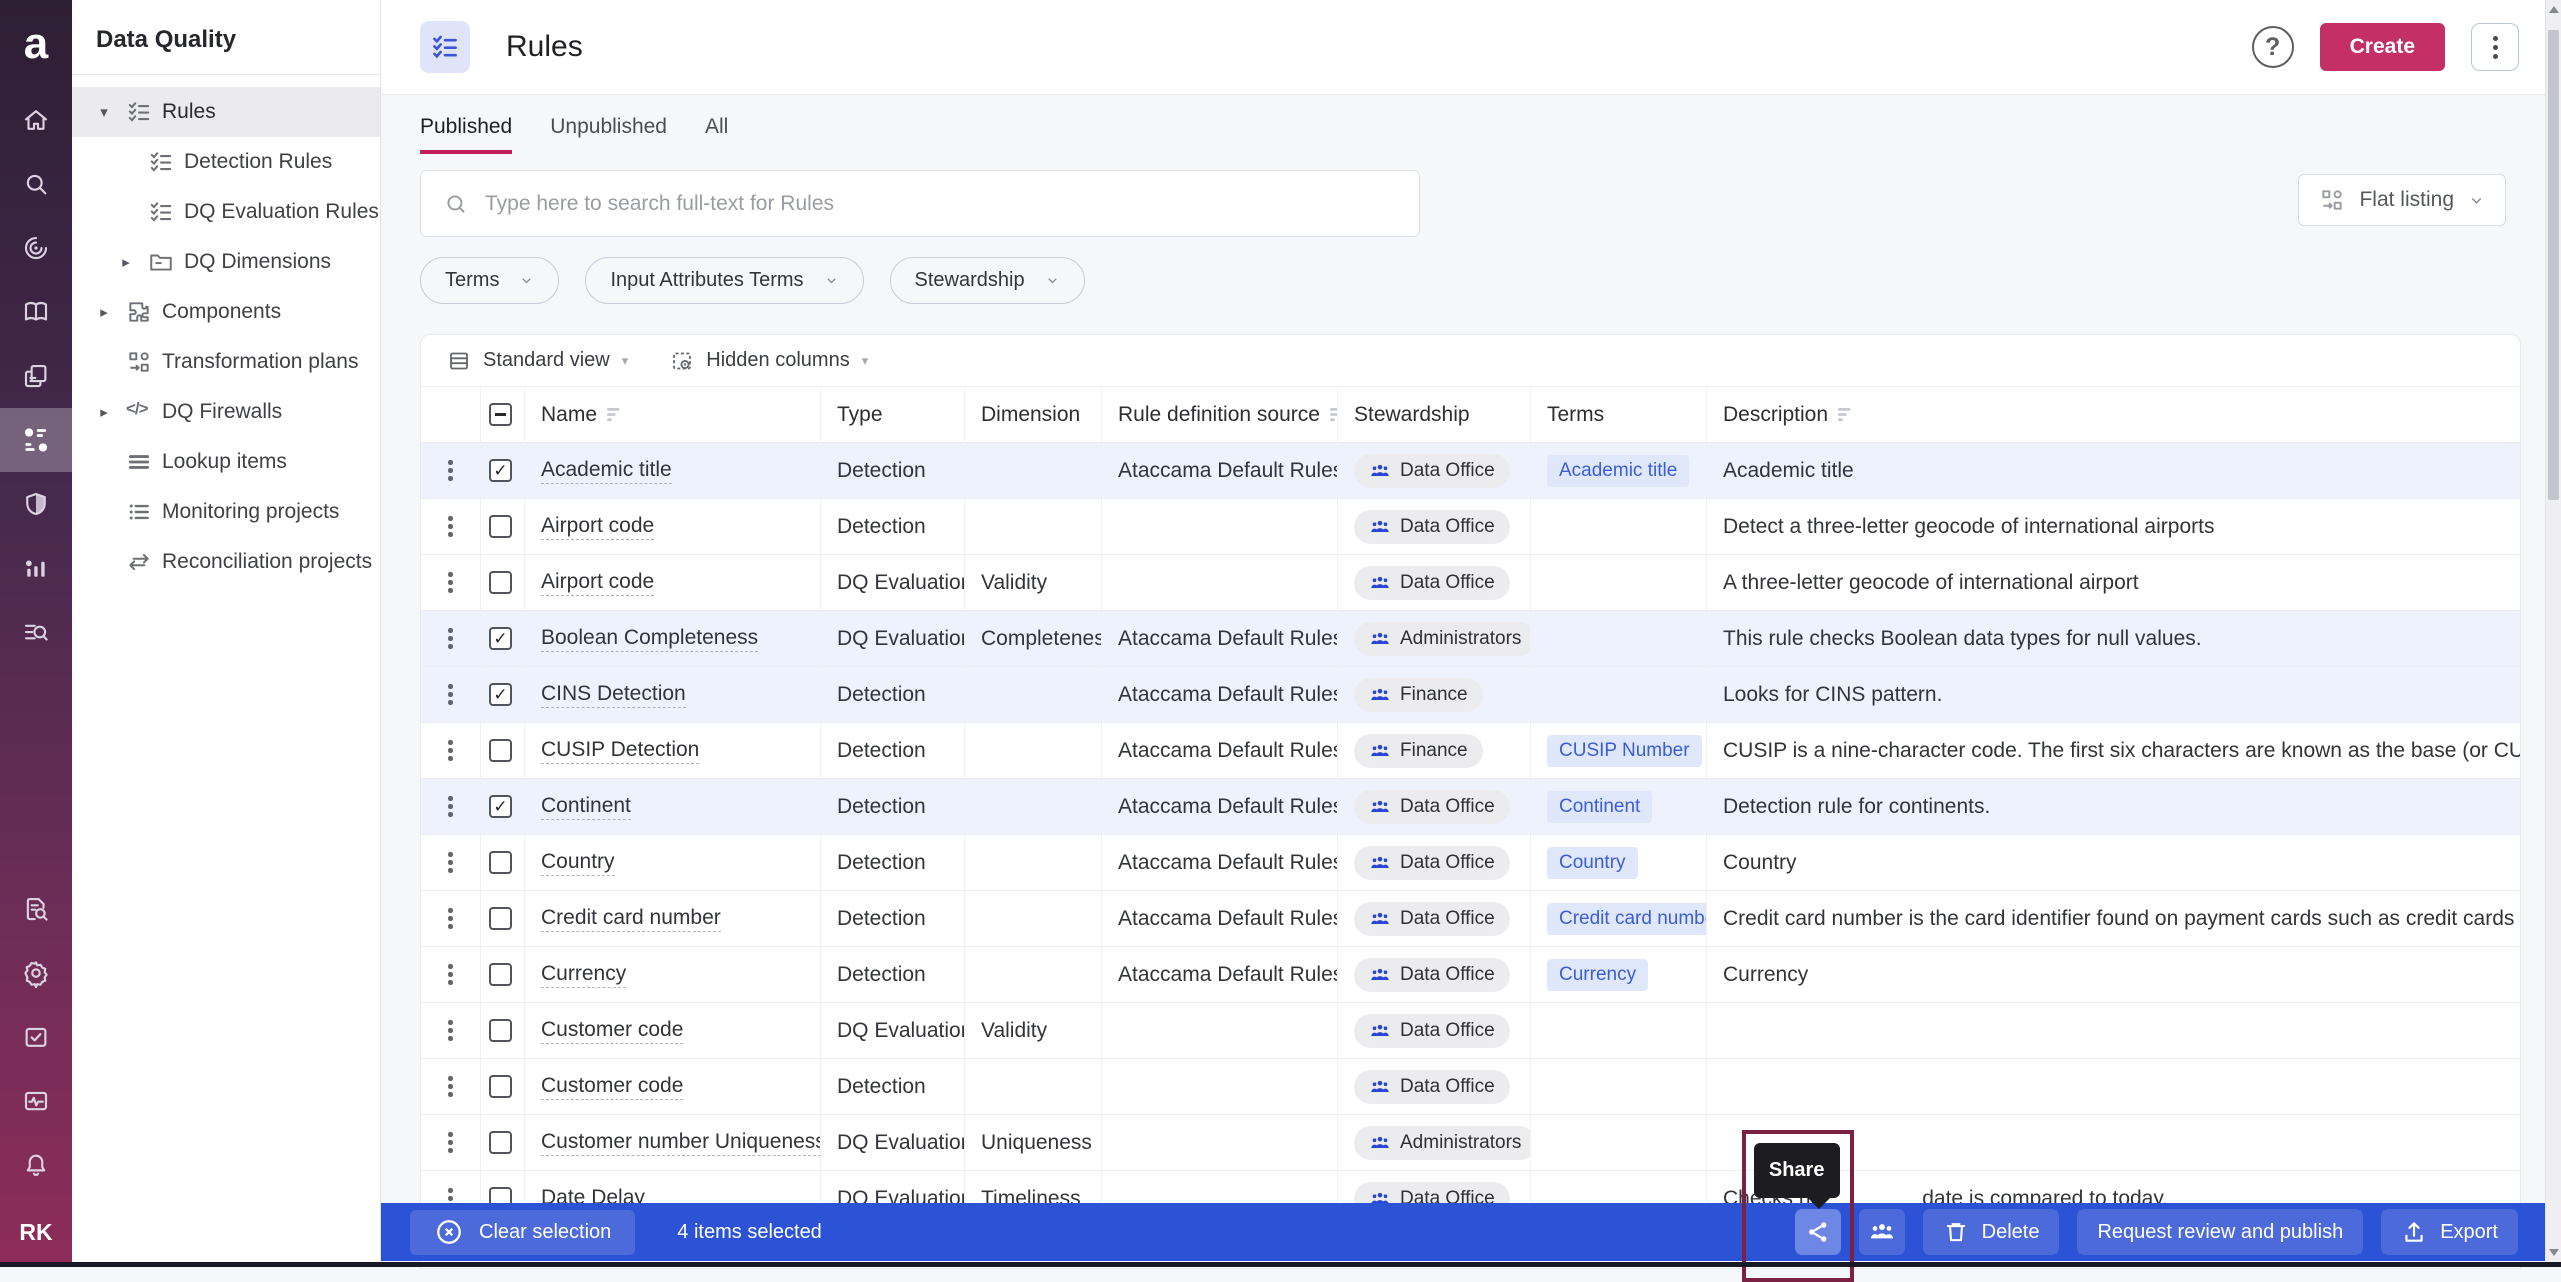 The height and width of the screenshot is (1282, 2561). Describe the element at coordinates (537, 361) in the screenshot. I see `view-selector: Standard view ▾` at that location.